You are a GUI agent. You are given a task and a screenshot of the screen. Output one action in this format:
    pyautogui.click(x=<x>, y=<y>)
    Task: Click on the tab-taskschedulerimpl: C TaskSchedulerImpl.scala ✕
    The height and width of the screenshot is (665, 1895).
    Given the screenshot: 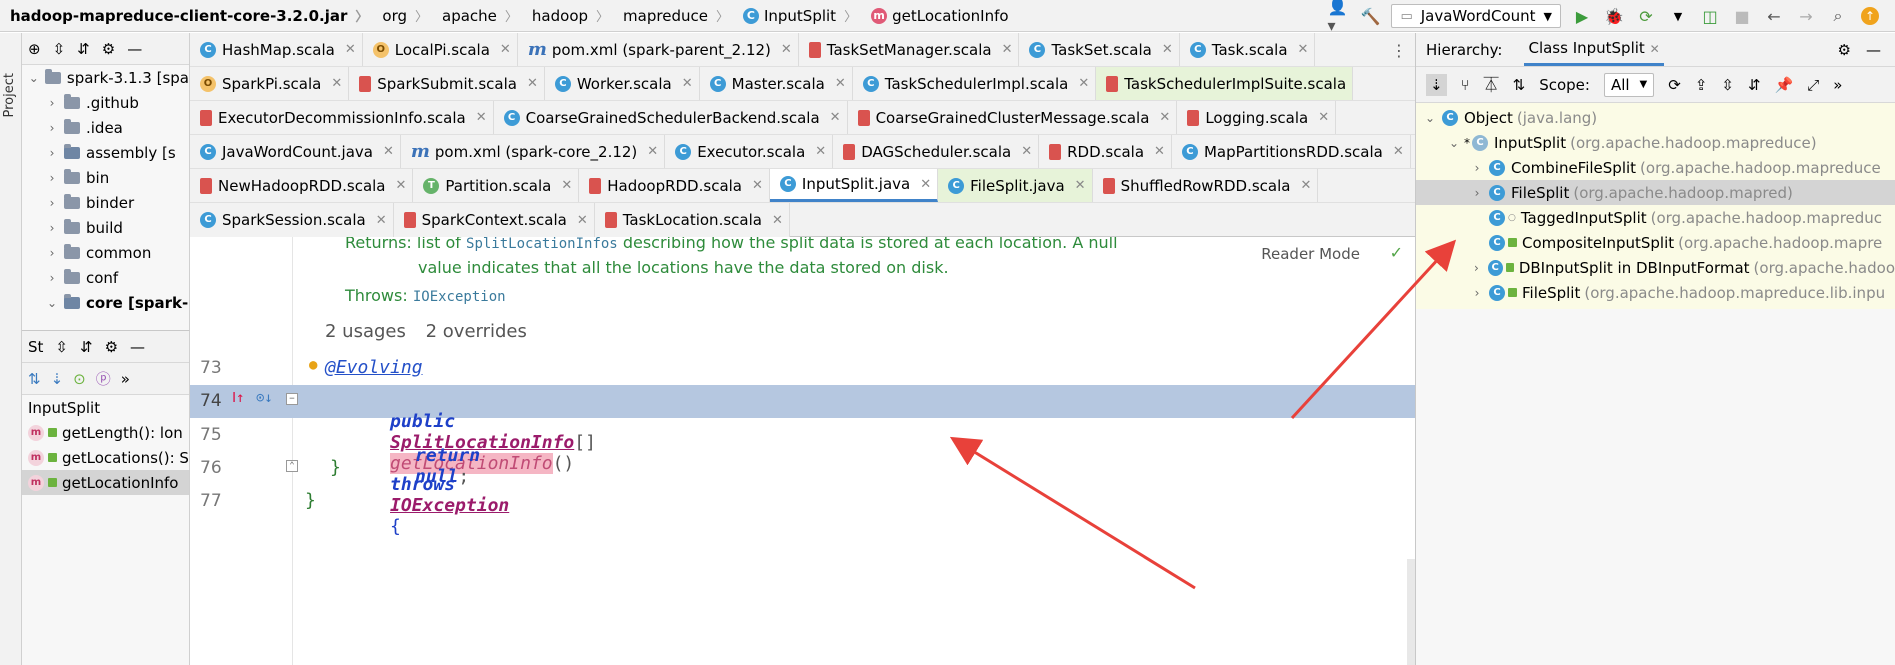 What is the action you would take?
    pyautogui.click(x=974, y=83)
    